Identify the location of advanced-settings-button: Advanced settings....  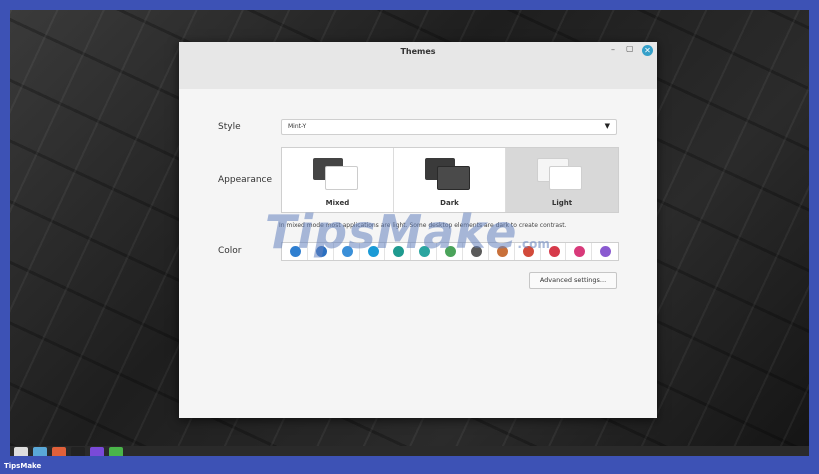
(573, 280).